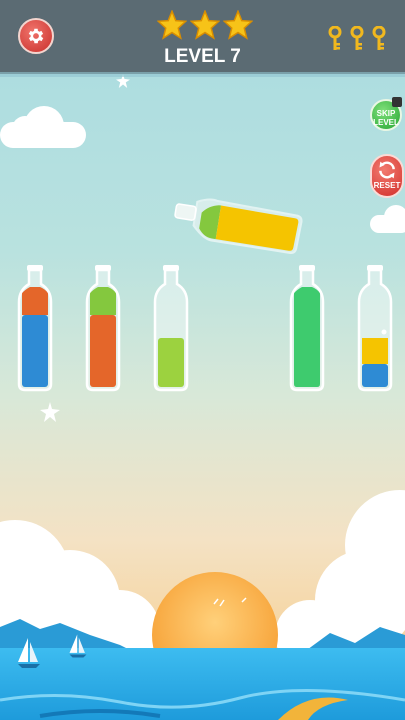 This screenshot has height=720, width=405. I want to click on top-bar-divider, so click(202, 74).